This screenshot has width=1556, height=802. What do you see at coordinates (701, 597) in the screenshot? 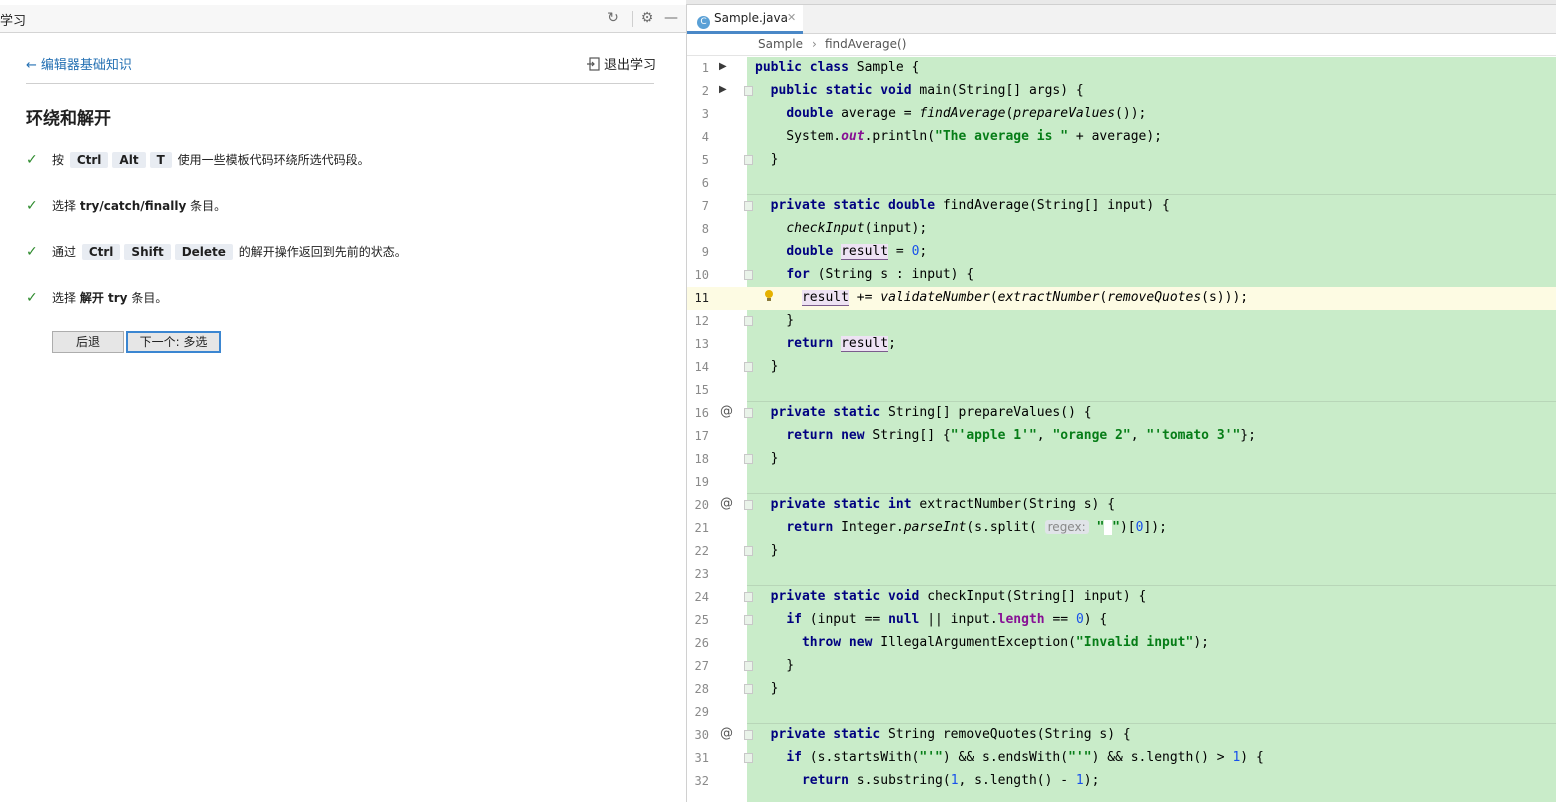
I see `line-number: 24` at bounding box center [701, 597].